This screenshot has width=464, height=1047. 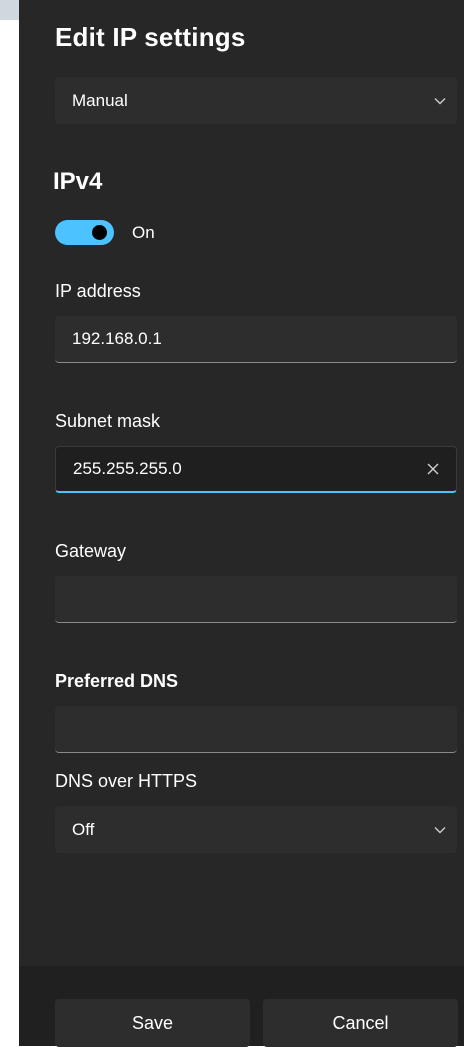 I want to click on ip-assignment-value: Manual, so click(x=100, y=100).